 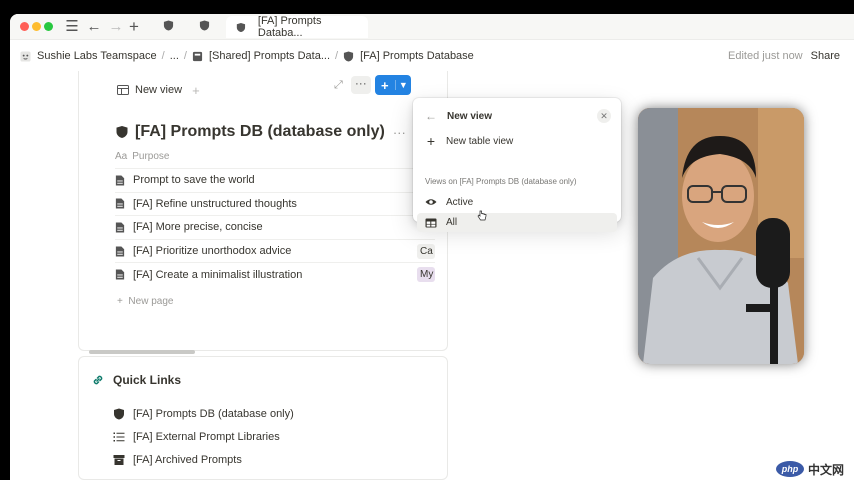 I want to click on purpose-tag: My, so click(x=426, y=275).